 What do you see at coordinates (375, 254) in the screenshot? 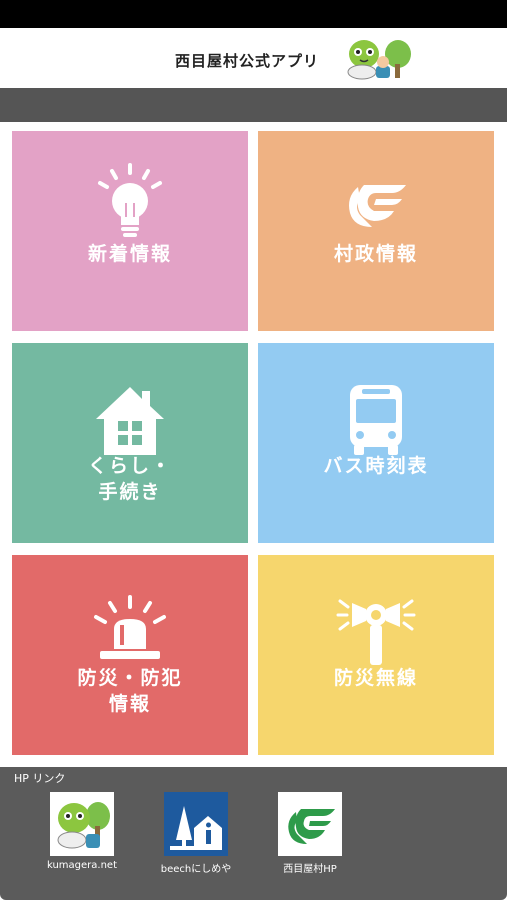
I see `tile-village-admin-label: 村政情報` at bounding box center [375, 254].